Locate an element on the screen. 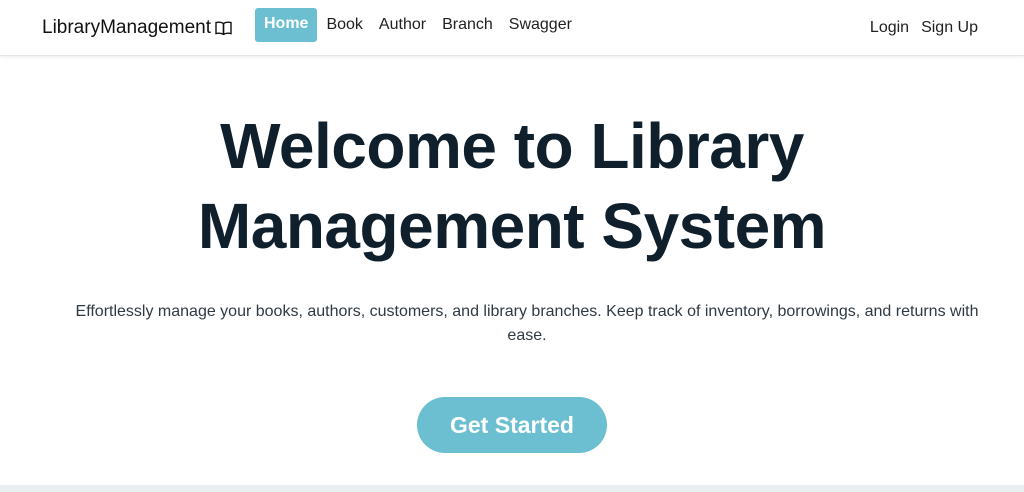  nav-home: Home is located at coordinates (286, 25).